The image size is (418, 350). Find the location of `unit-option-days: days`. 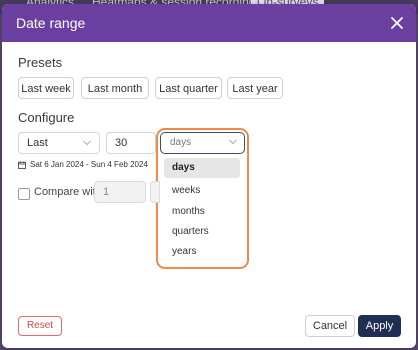

unit-option-days: days is located at coordinates (202, 168).